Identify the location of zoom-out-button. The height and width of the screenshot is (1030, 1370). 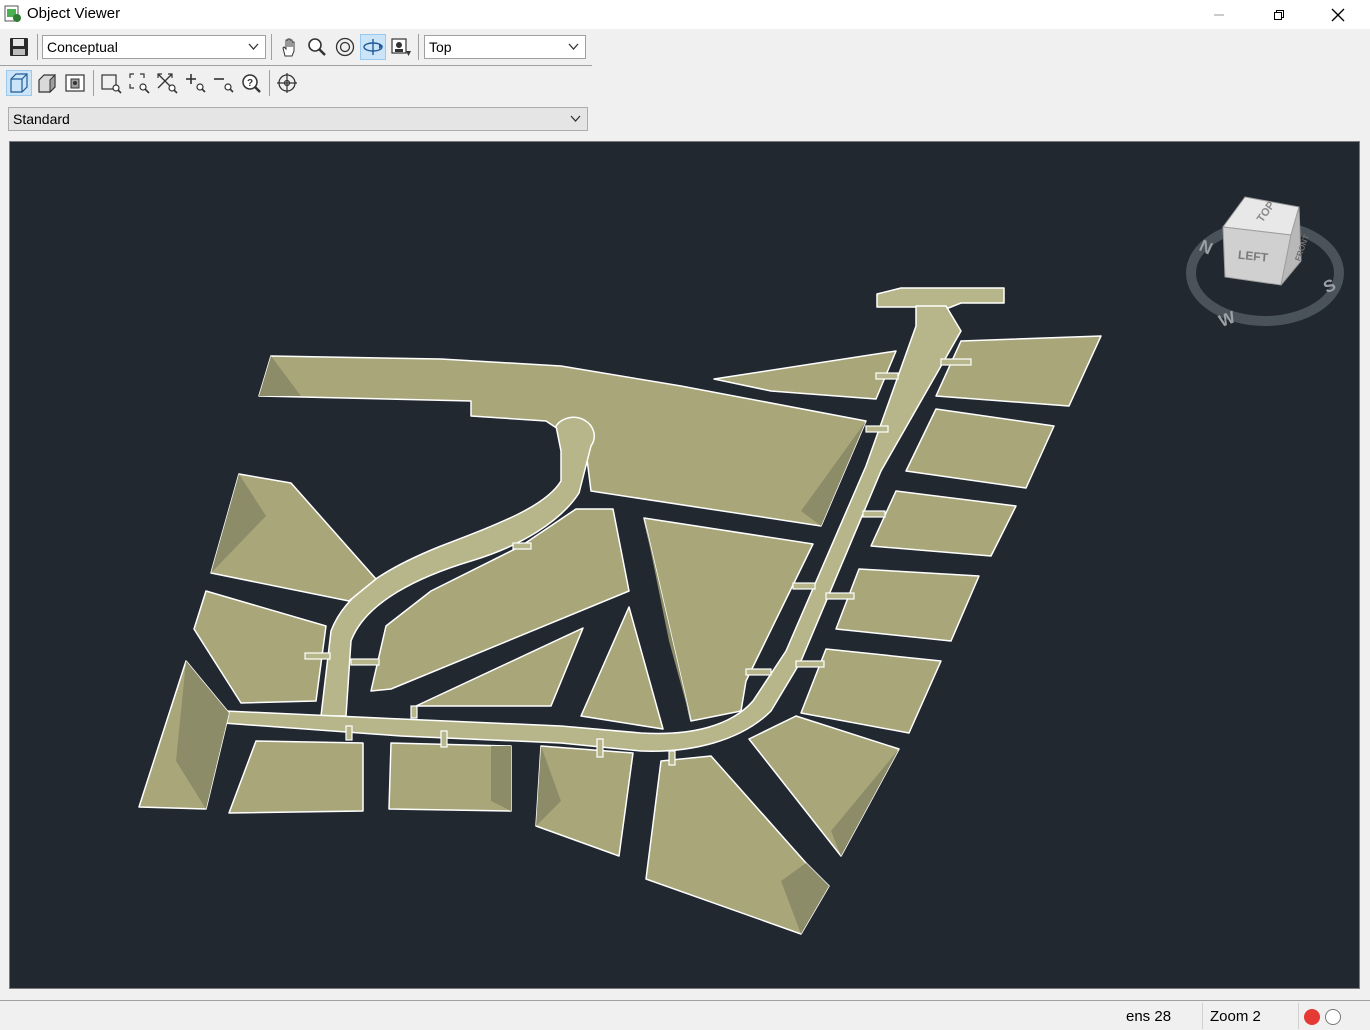
(223, 83).